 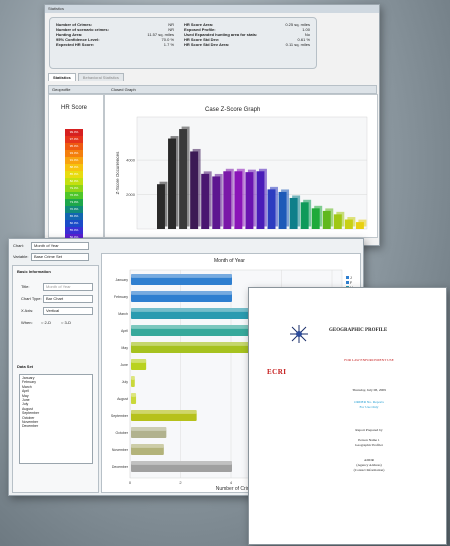 What do you see at coordinates (74, 108) in the screenshot?
I see `legend-title: HR Score` at bounding box center [74, 108].